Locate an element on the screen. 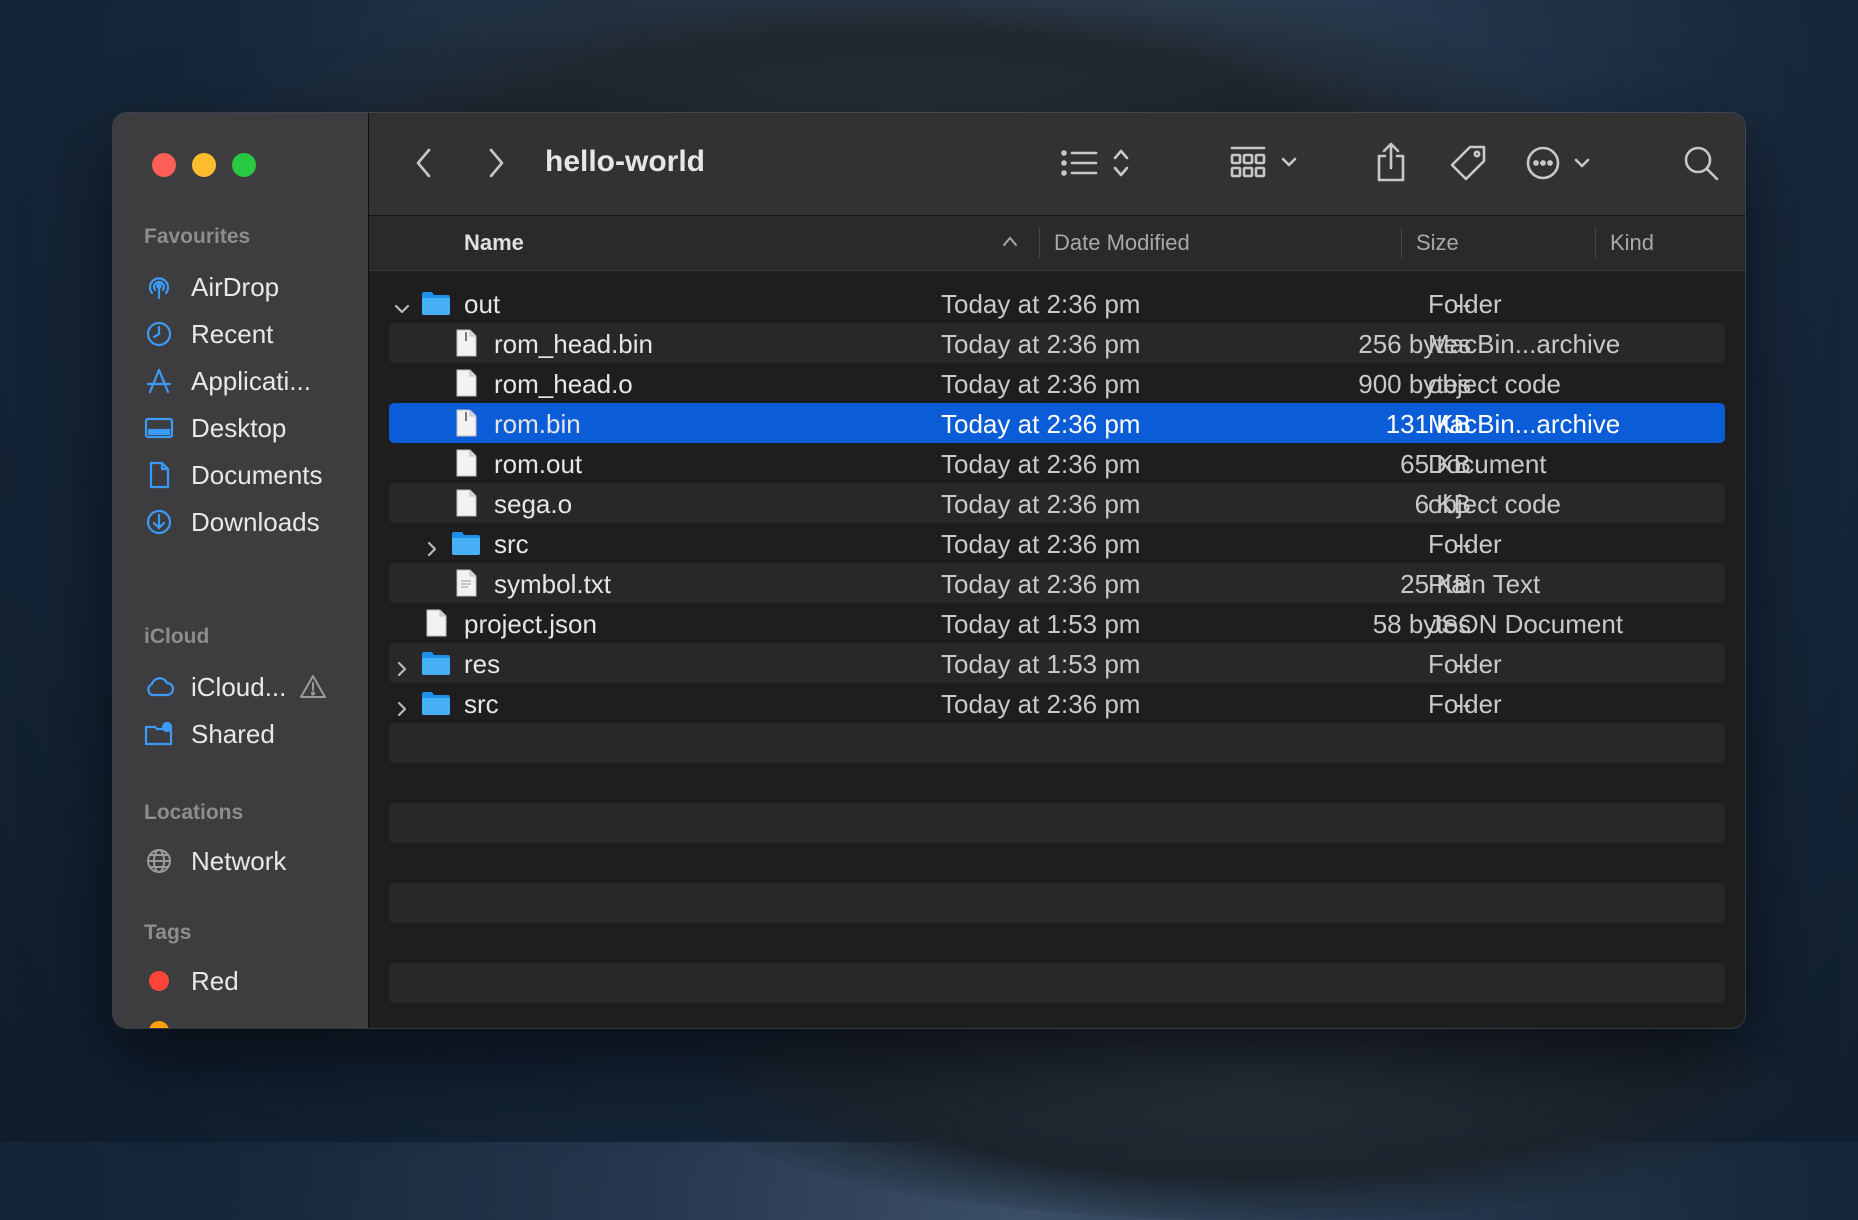  chevron-right-icon is located at coordinates (496, 165).